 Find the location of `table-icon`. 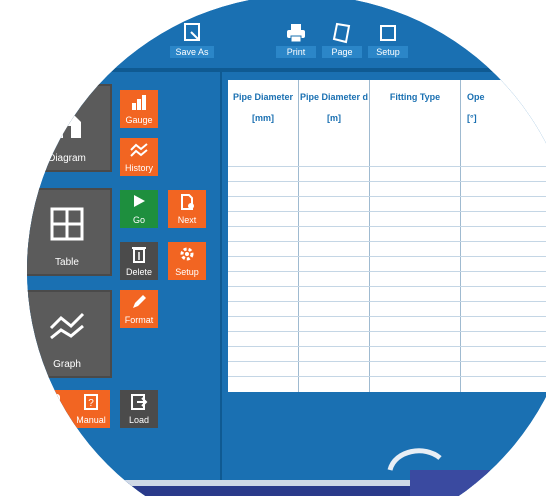

table-icon is located at coordinates (68, 226).